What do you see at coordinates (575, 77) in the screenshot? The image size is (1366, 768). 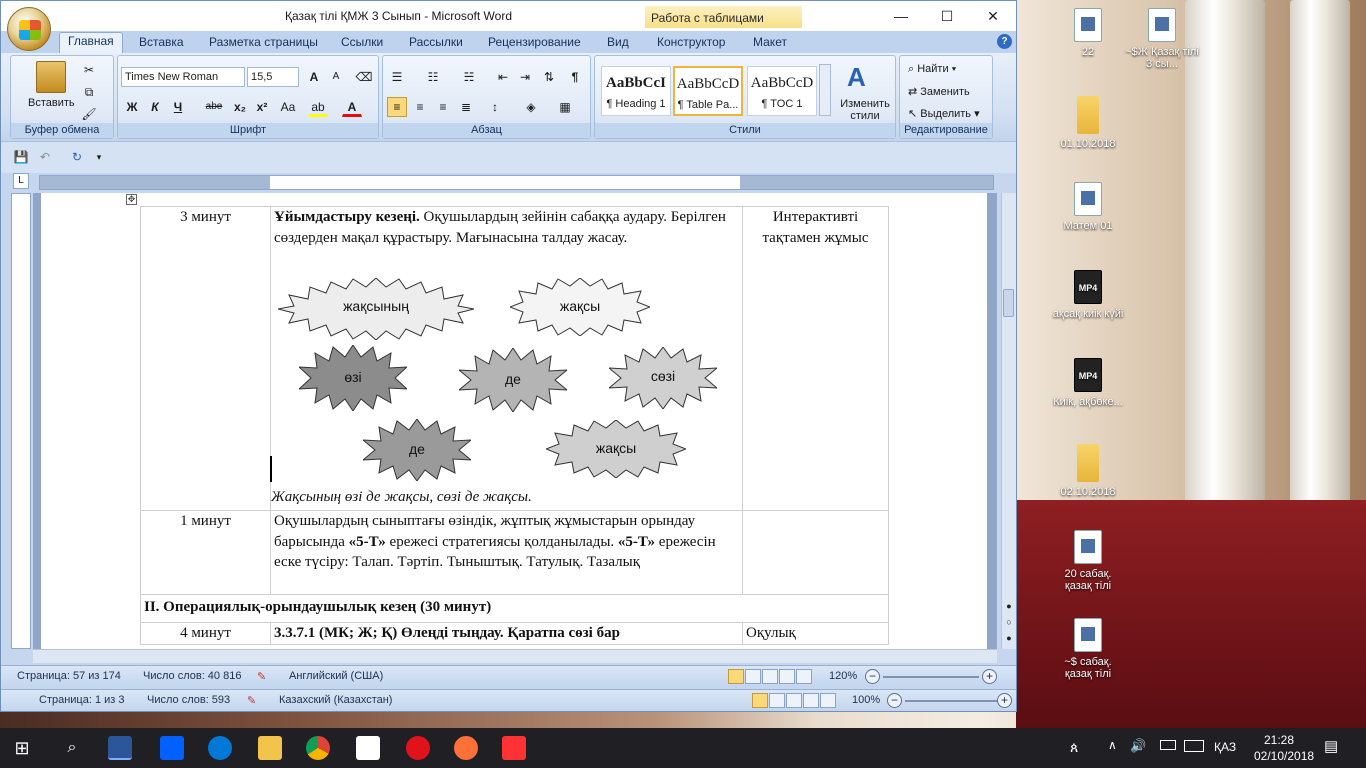 I see `show-marks-button: ¶` at bounding box center [575, 77].